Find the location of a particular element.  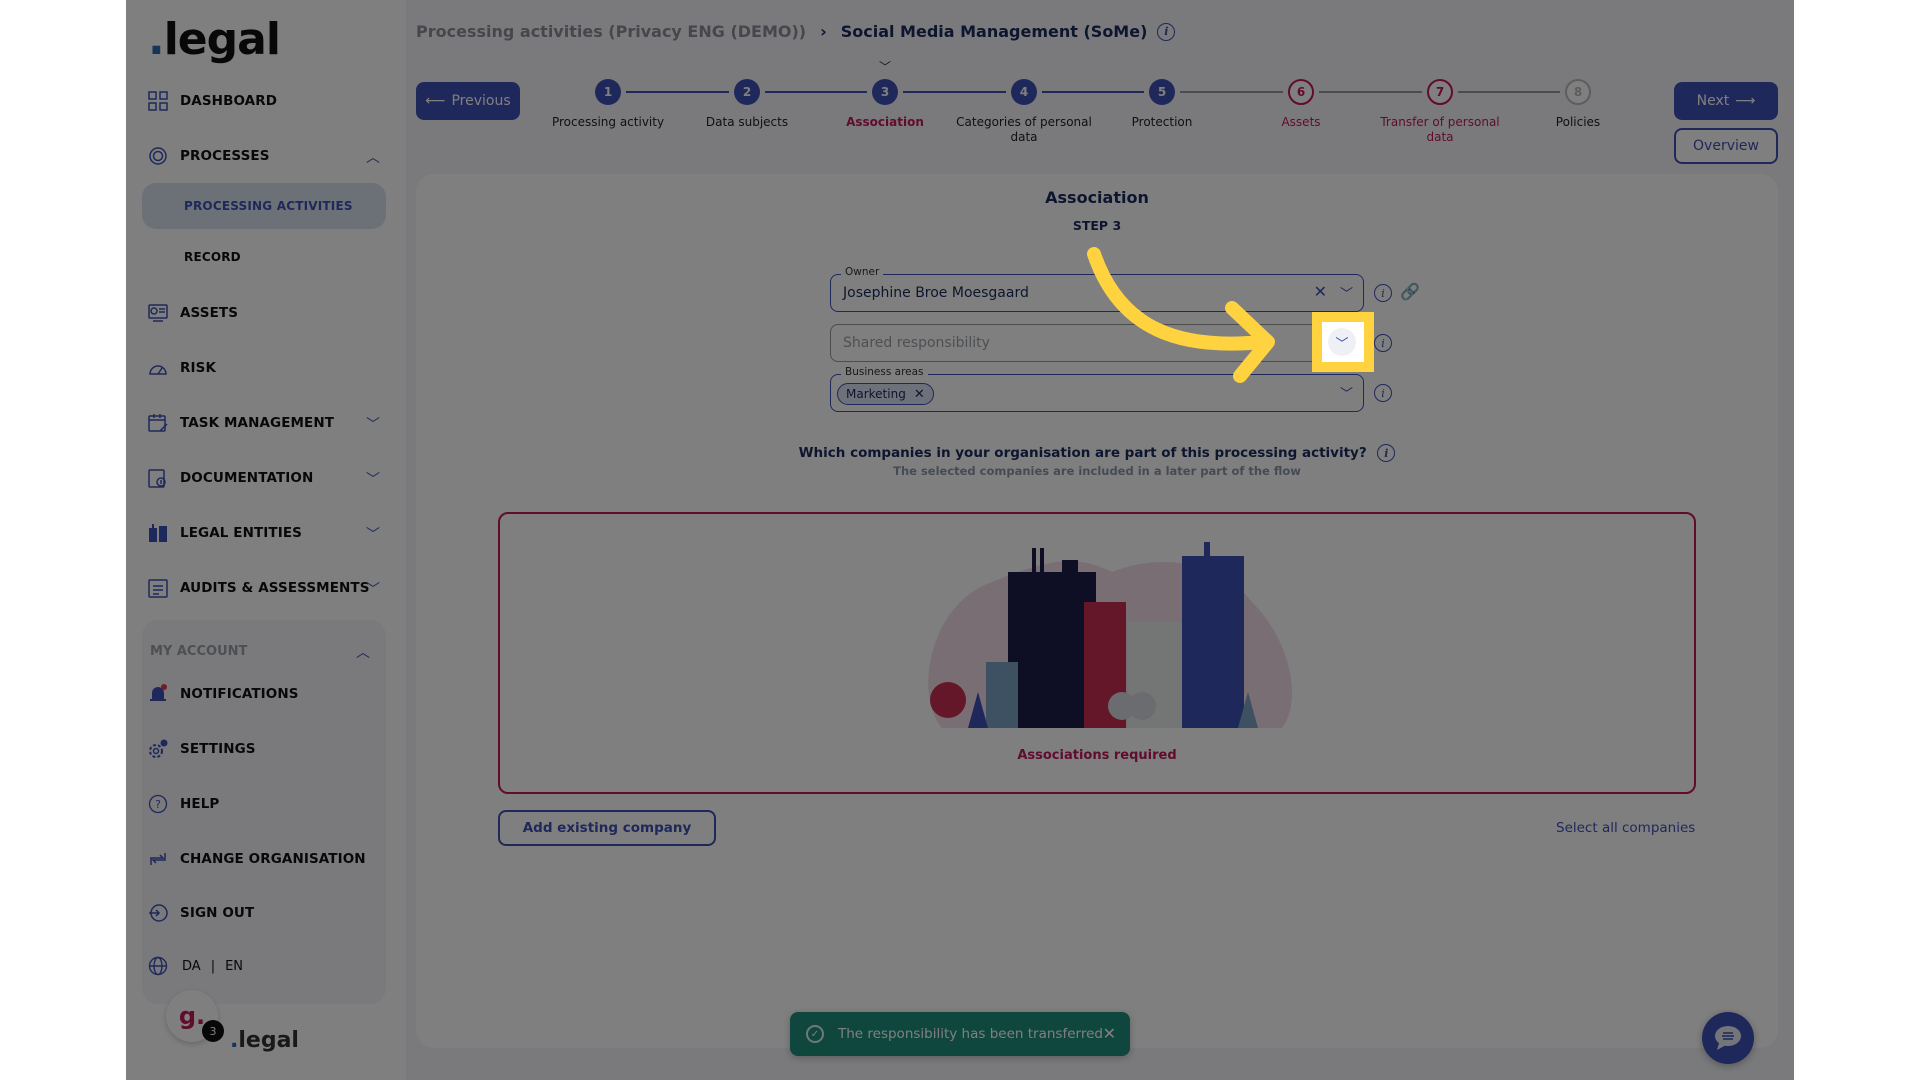

sidebar-item-legal-entities: LEGAL ENTITIES ﹀ is located at coordinates (268, 533).